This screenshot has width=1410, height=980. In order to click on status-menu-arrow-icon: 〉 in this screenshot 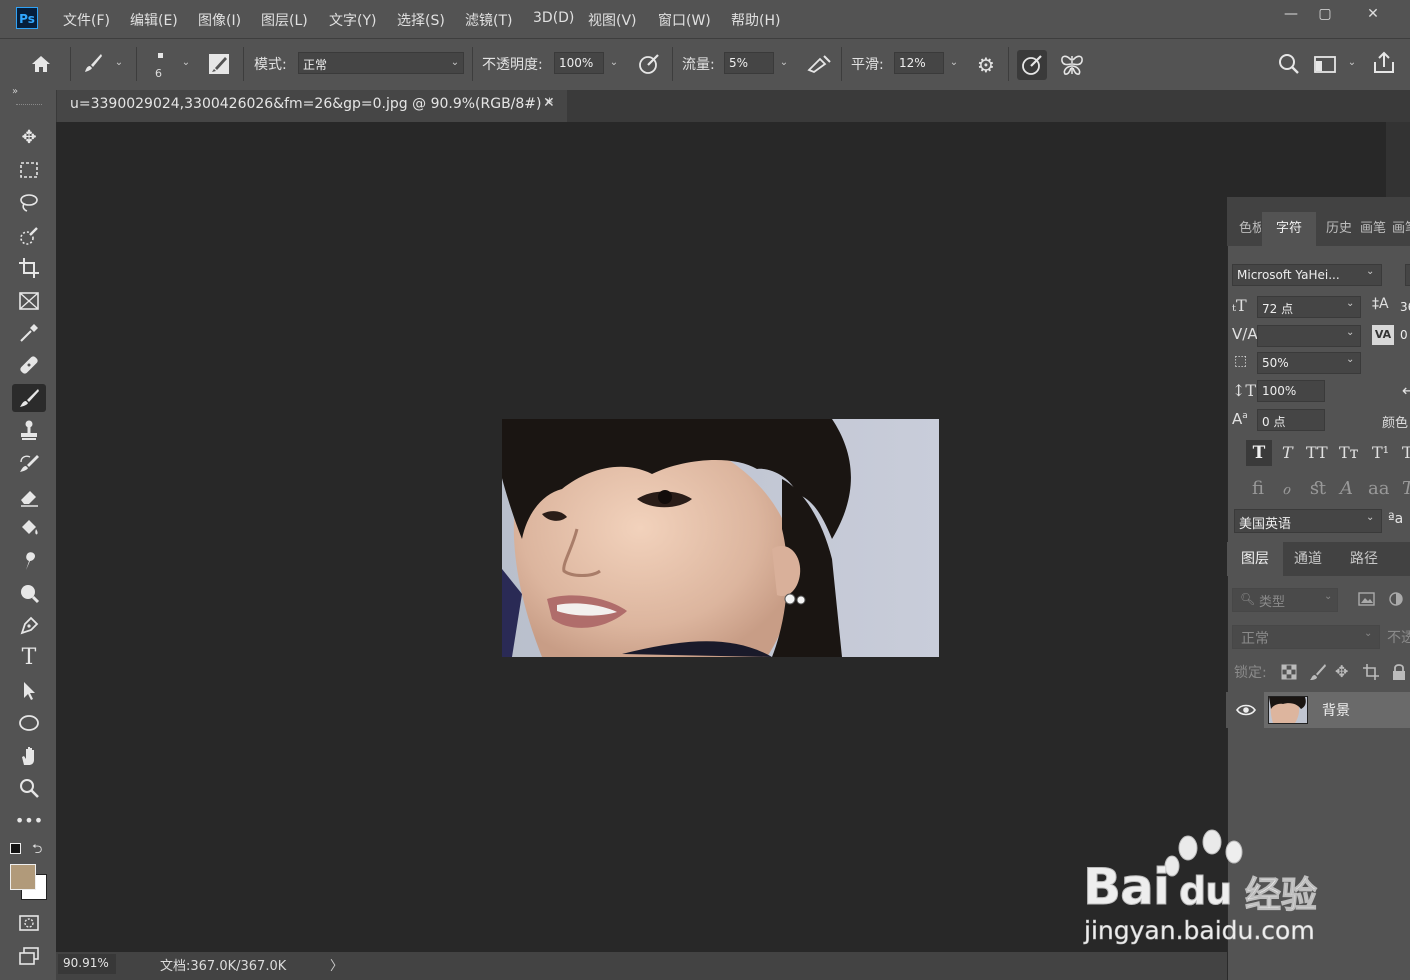, I will do `click(336, 964)`.